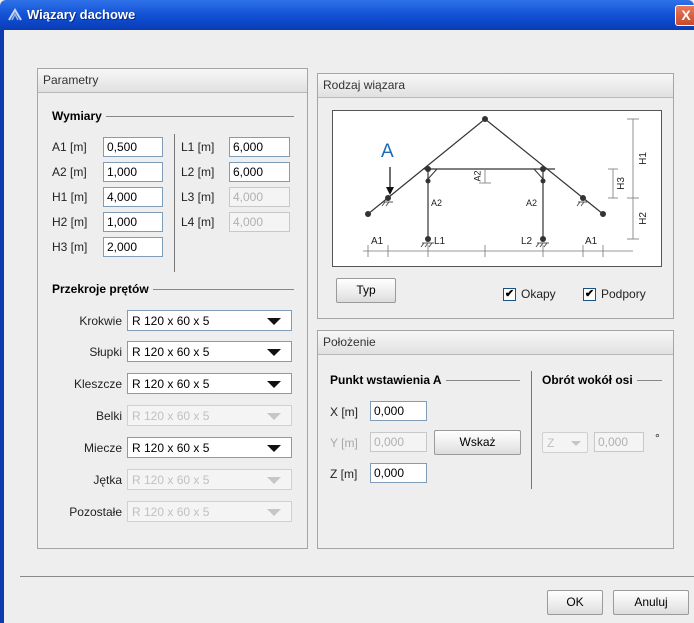 The image size is (694, 623). Describe the element at coordinates (171, 480) in the screenshot. I see `jetka-value: R 120 x 60 x 5` at that location.